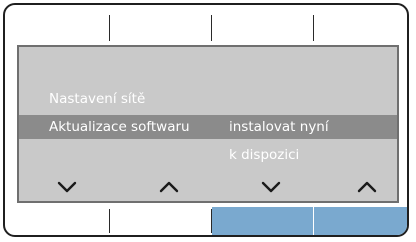  I want to click on menu-item-value: instalovat nyní, so click(279, 127).